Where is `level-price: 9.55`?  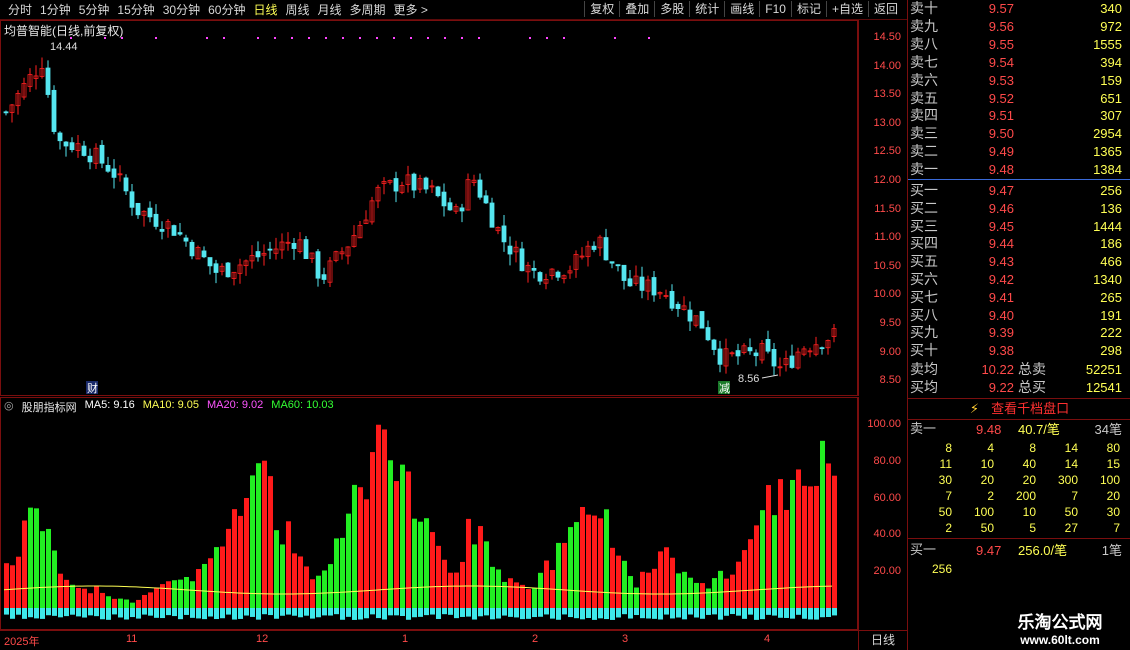 level-price: 9.55 is located at coordinates (1001, 44).